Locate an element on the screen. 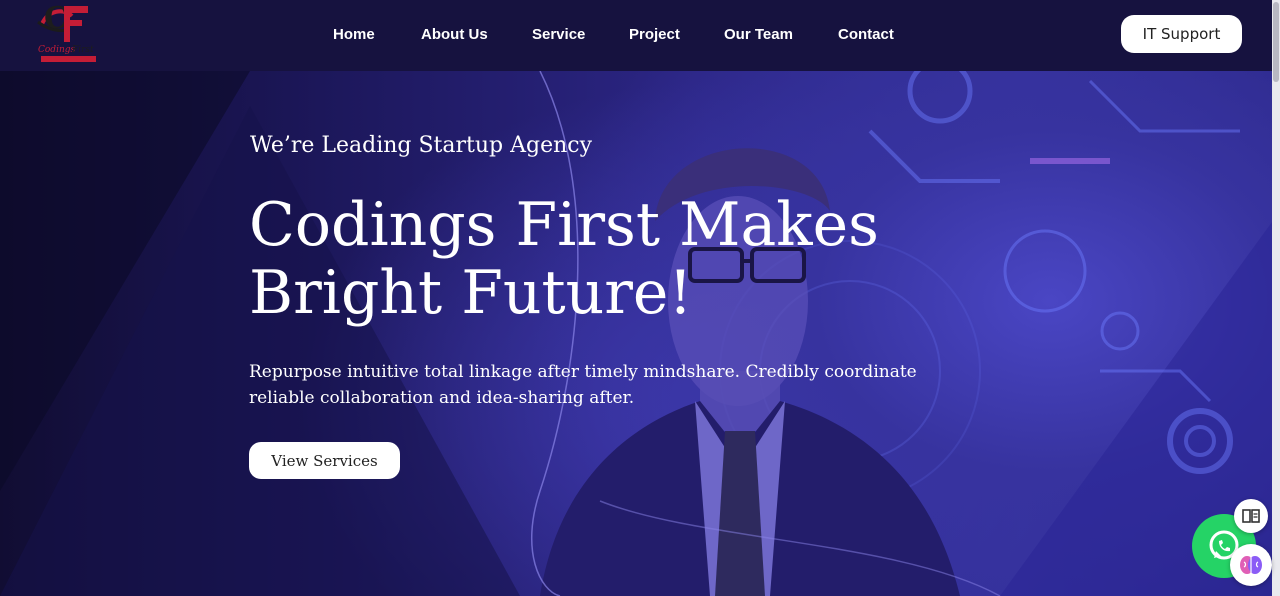 The height and width of the screenshot is (596, 1280). ai-assistant-button is located at coordinates (1251, 565).